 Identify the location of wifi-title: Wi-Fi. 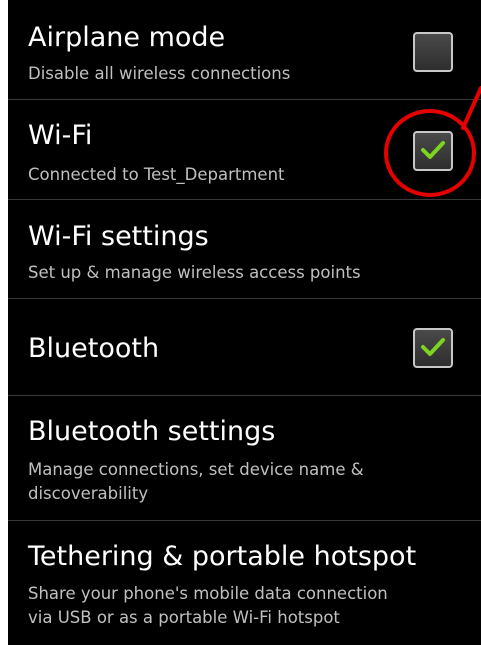
(60, 135).